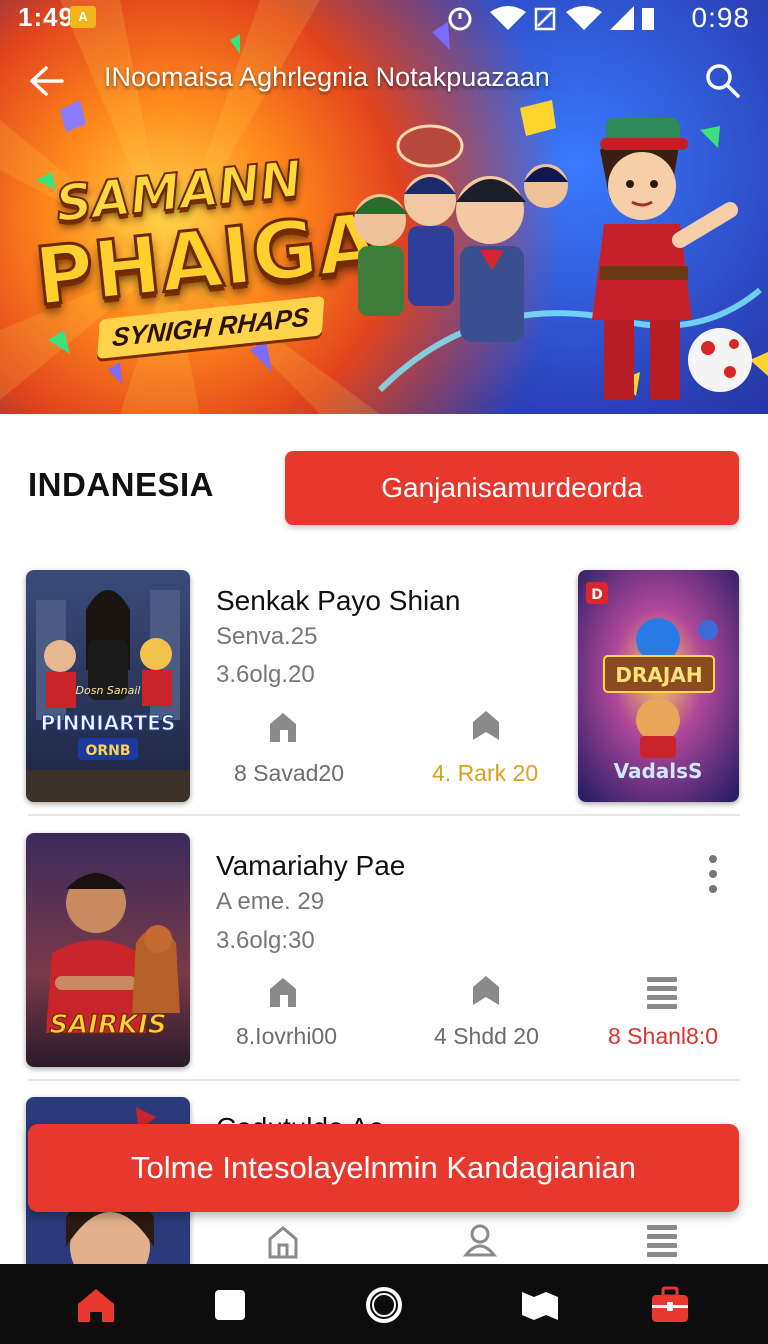 This screenshot has height=1344, width=768. What do you see at coordinates (270, 901) in the screenshot?
I see `item-subtitle: A eme. 29` at bounding box center [270, 901].